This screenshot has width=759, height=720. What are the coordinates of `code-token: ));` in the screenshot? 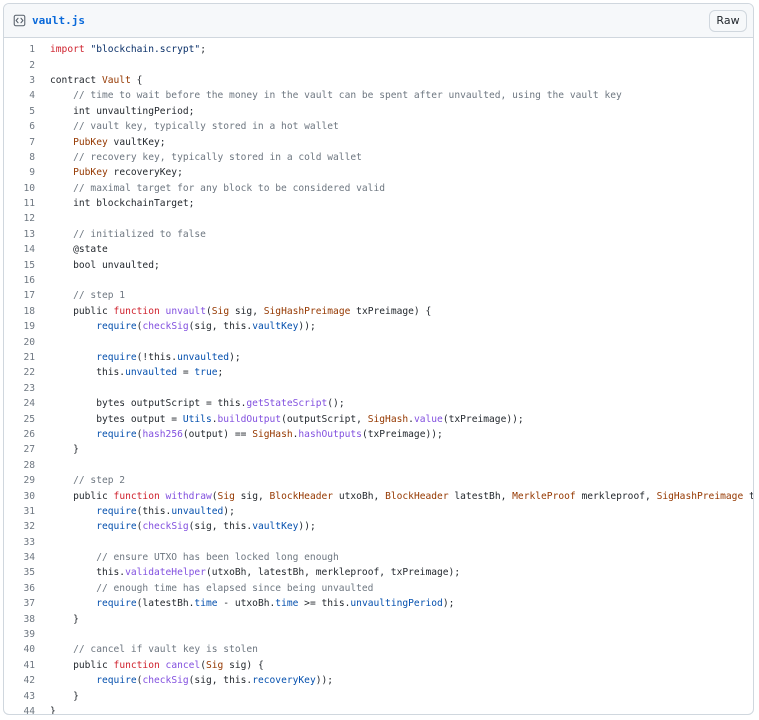 It's located at (307, 327).